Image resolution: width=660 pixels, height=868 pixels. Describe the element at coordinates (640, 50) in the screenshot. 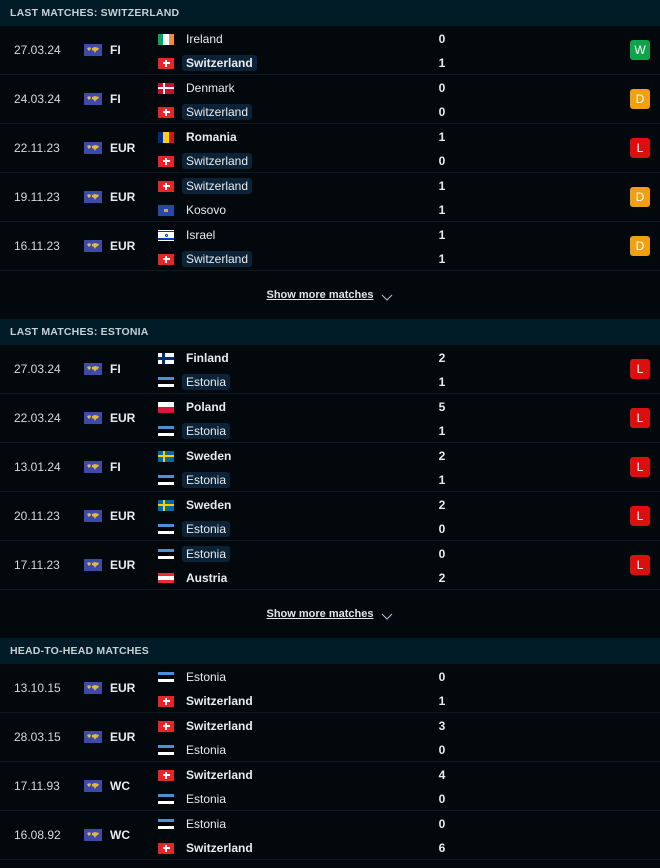

I see `result-badge: W` at that location.